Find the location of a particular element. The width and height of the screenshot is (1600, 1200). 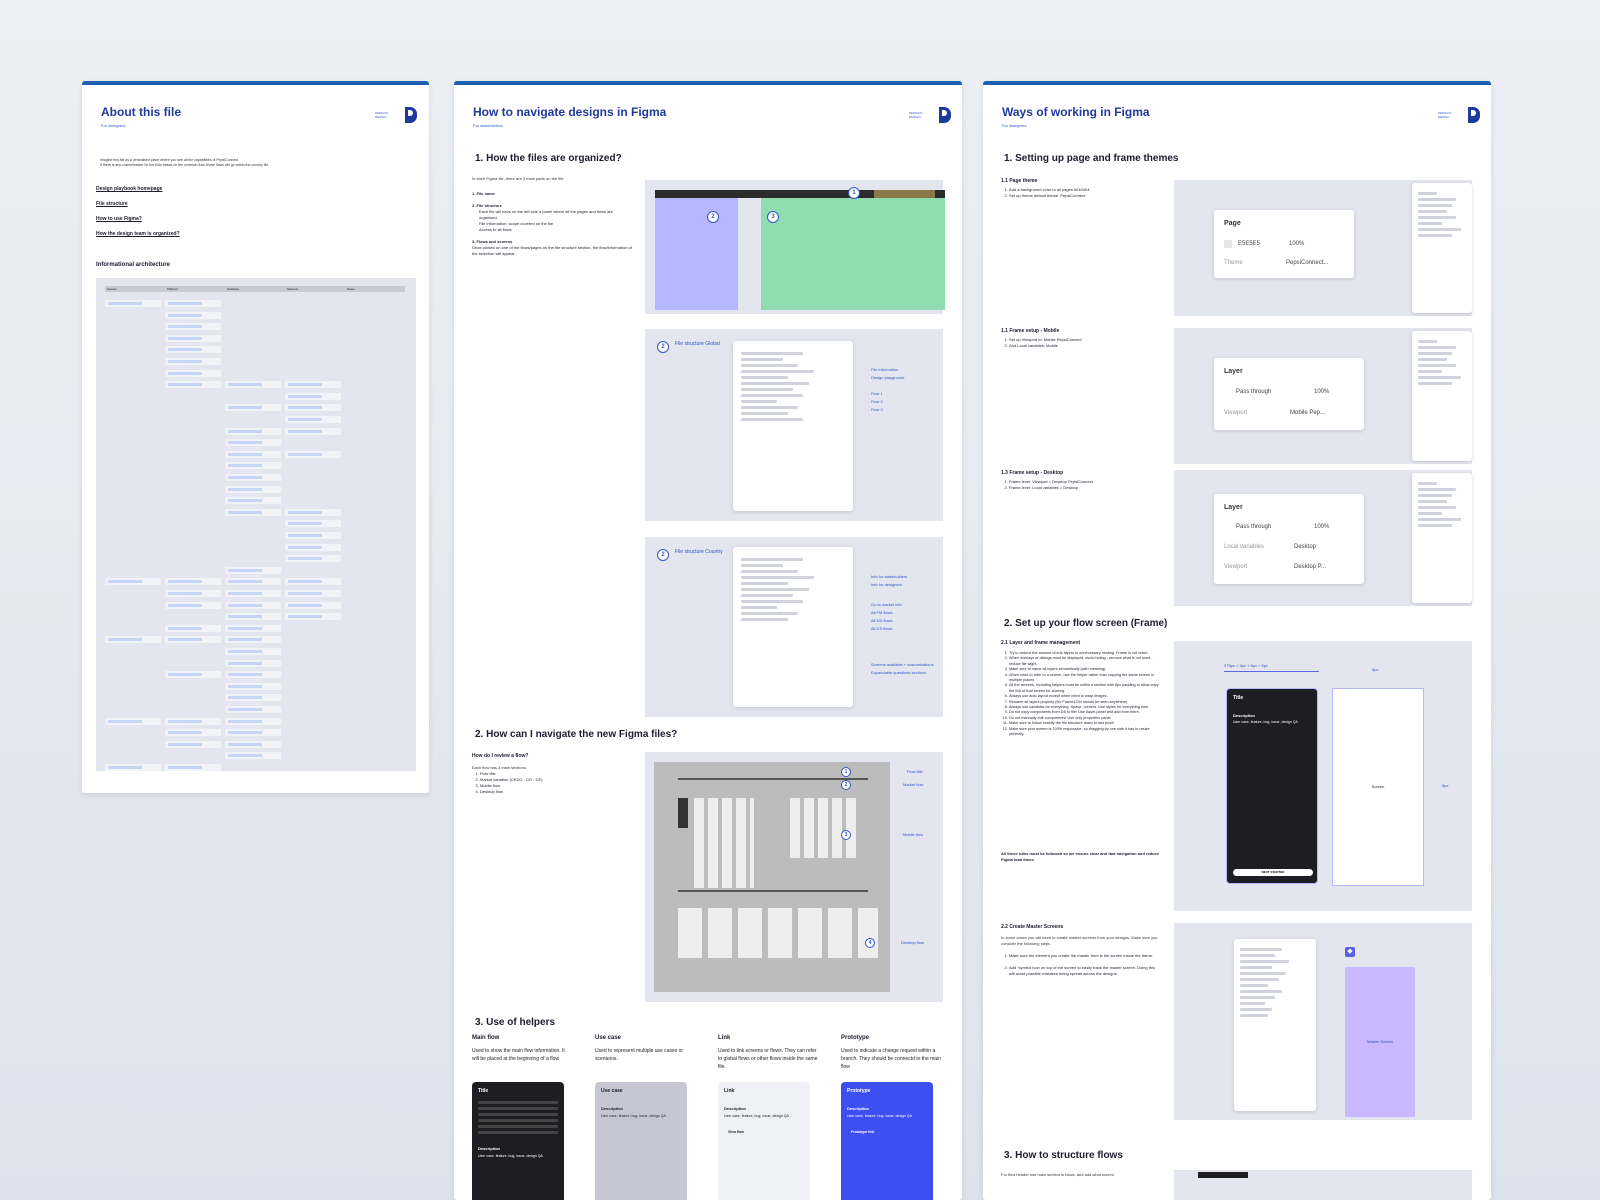

next-started-button: NEXT STARTED is located at coordinates (1273, 872).